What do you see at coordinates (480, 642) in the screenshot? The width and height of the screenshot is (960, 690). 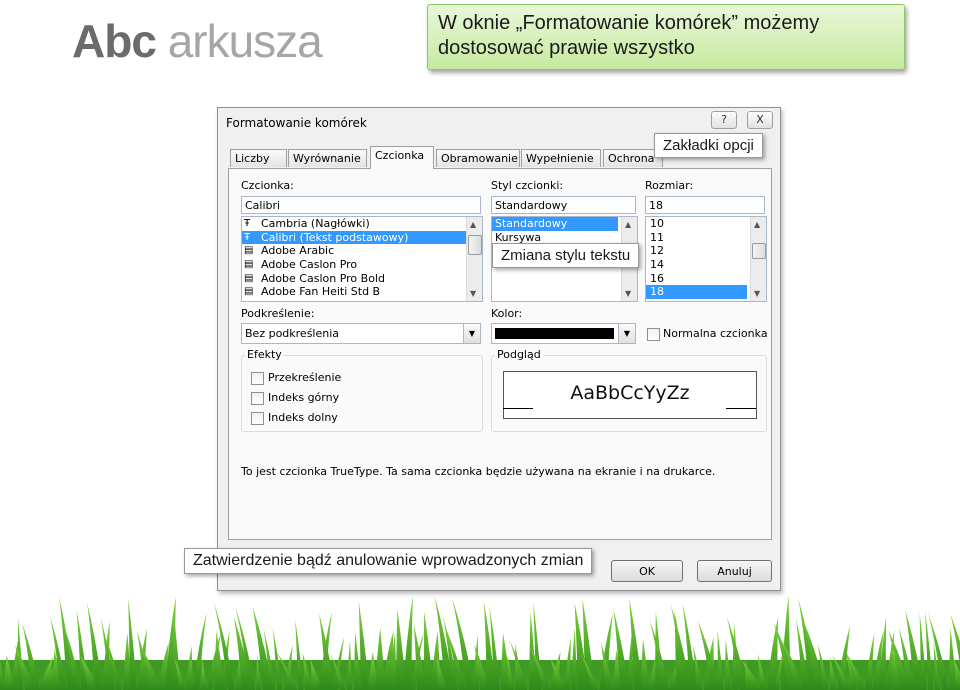 I see `grass-decoration` at bounding box center [480, 642].